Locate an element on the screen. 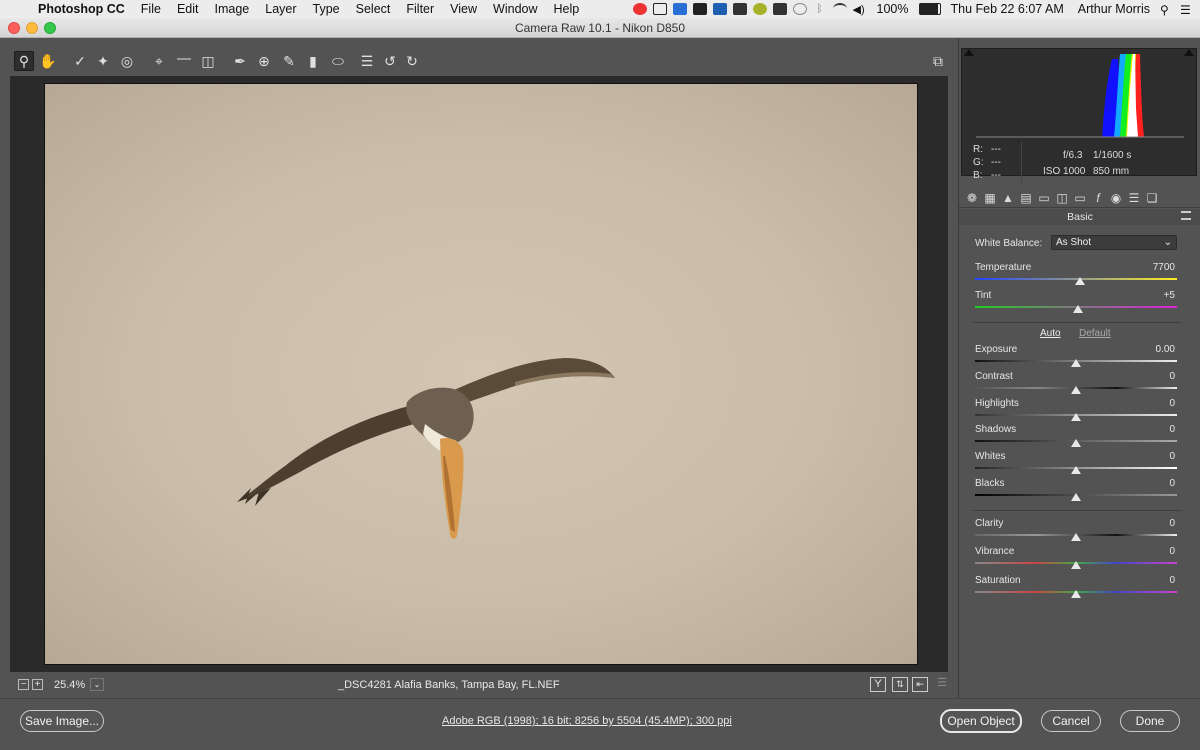 The image size is (1200, 750). panel-menu-icon is located at coordinates (1186, 215).